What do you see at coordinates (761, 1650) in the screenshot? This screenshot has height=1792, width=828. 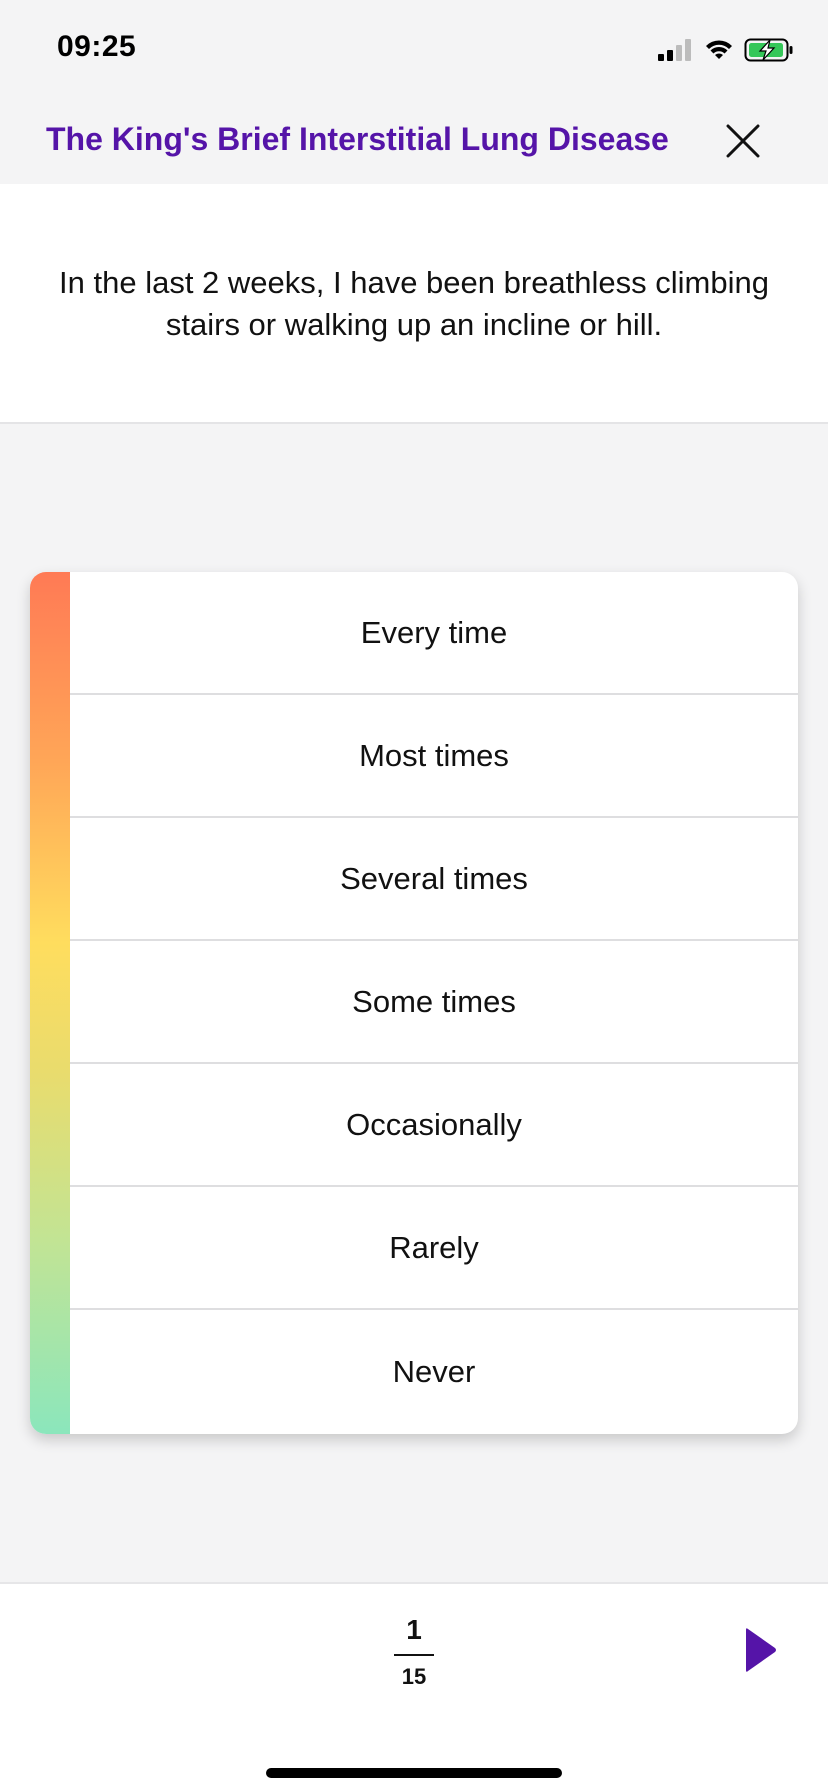 I see `play-right-icon` at bounding box center [761, 1650].